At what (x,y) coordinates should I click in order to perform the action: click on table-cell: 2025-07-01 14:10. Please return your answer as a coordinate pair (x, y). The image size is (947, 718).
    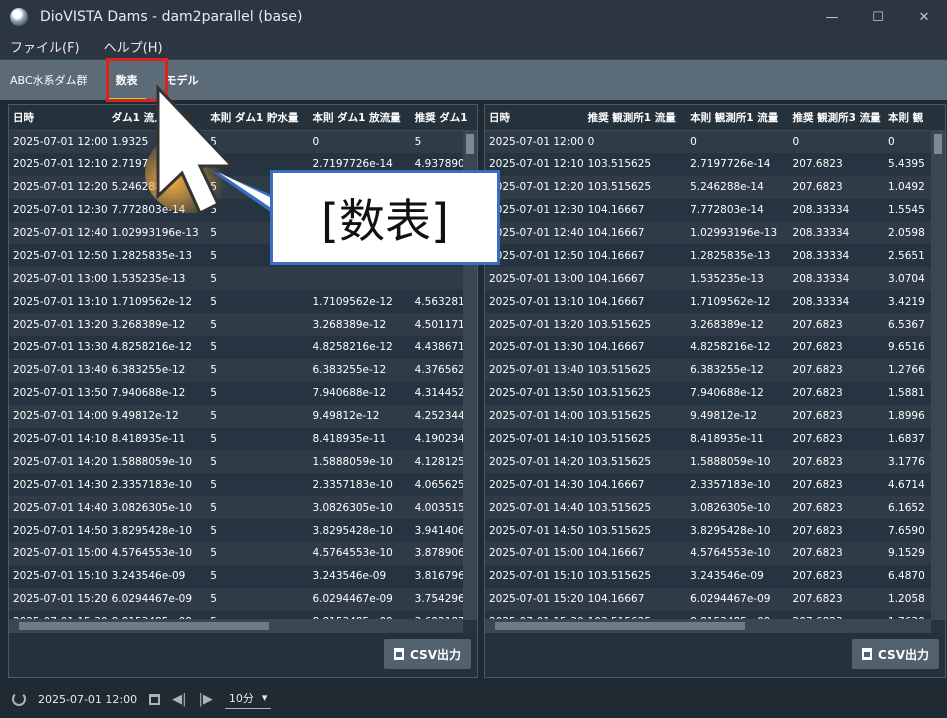
    Looking at the image, I should click on (58, 439).